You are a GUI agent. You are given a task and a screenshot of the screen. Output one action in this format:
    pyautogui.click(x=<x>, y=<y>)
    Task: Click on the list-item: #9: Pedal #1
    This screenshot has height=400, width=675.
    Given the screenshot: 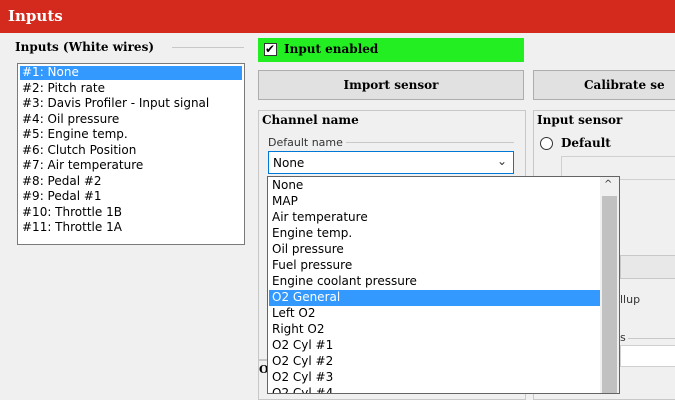 What is the action you would take?
    pyautogui.click(x=61, y=197)
    